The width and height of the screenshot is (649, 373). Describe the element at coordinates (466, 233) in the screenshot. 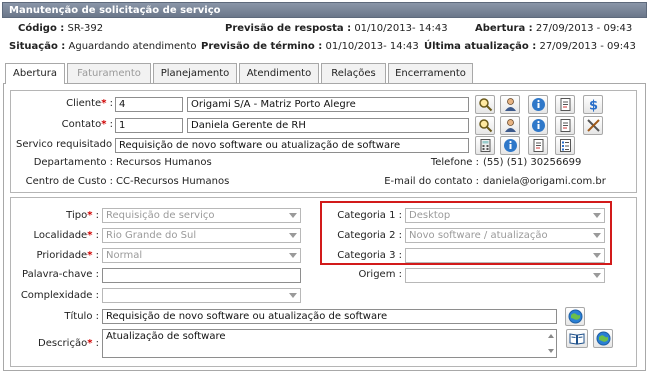

I see `categoria-highlight` at that location.